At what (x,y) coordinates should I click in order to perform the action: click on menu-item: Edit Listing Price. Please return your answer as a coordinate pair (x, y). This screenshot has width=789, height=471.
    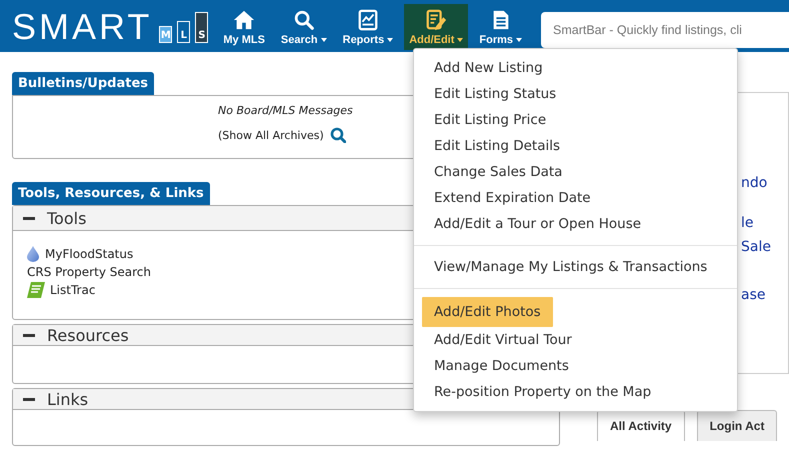
    Looking at the image, I should click on (490, 120).